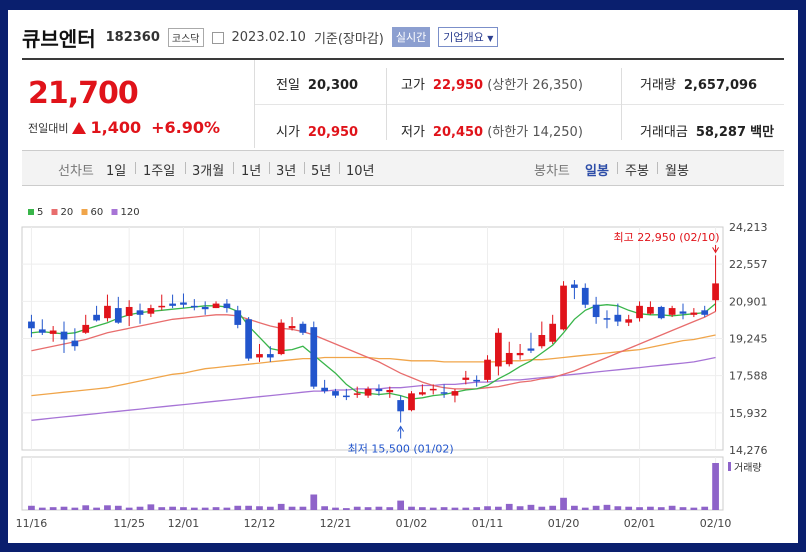 The width and height of the screenshot is (806, 552). I want to click on x-tick-label: 02/10, so click(716, 523).